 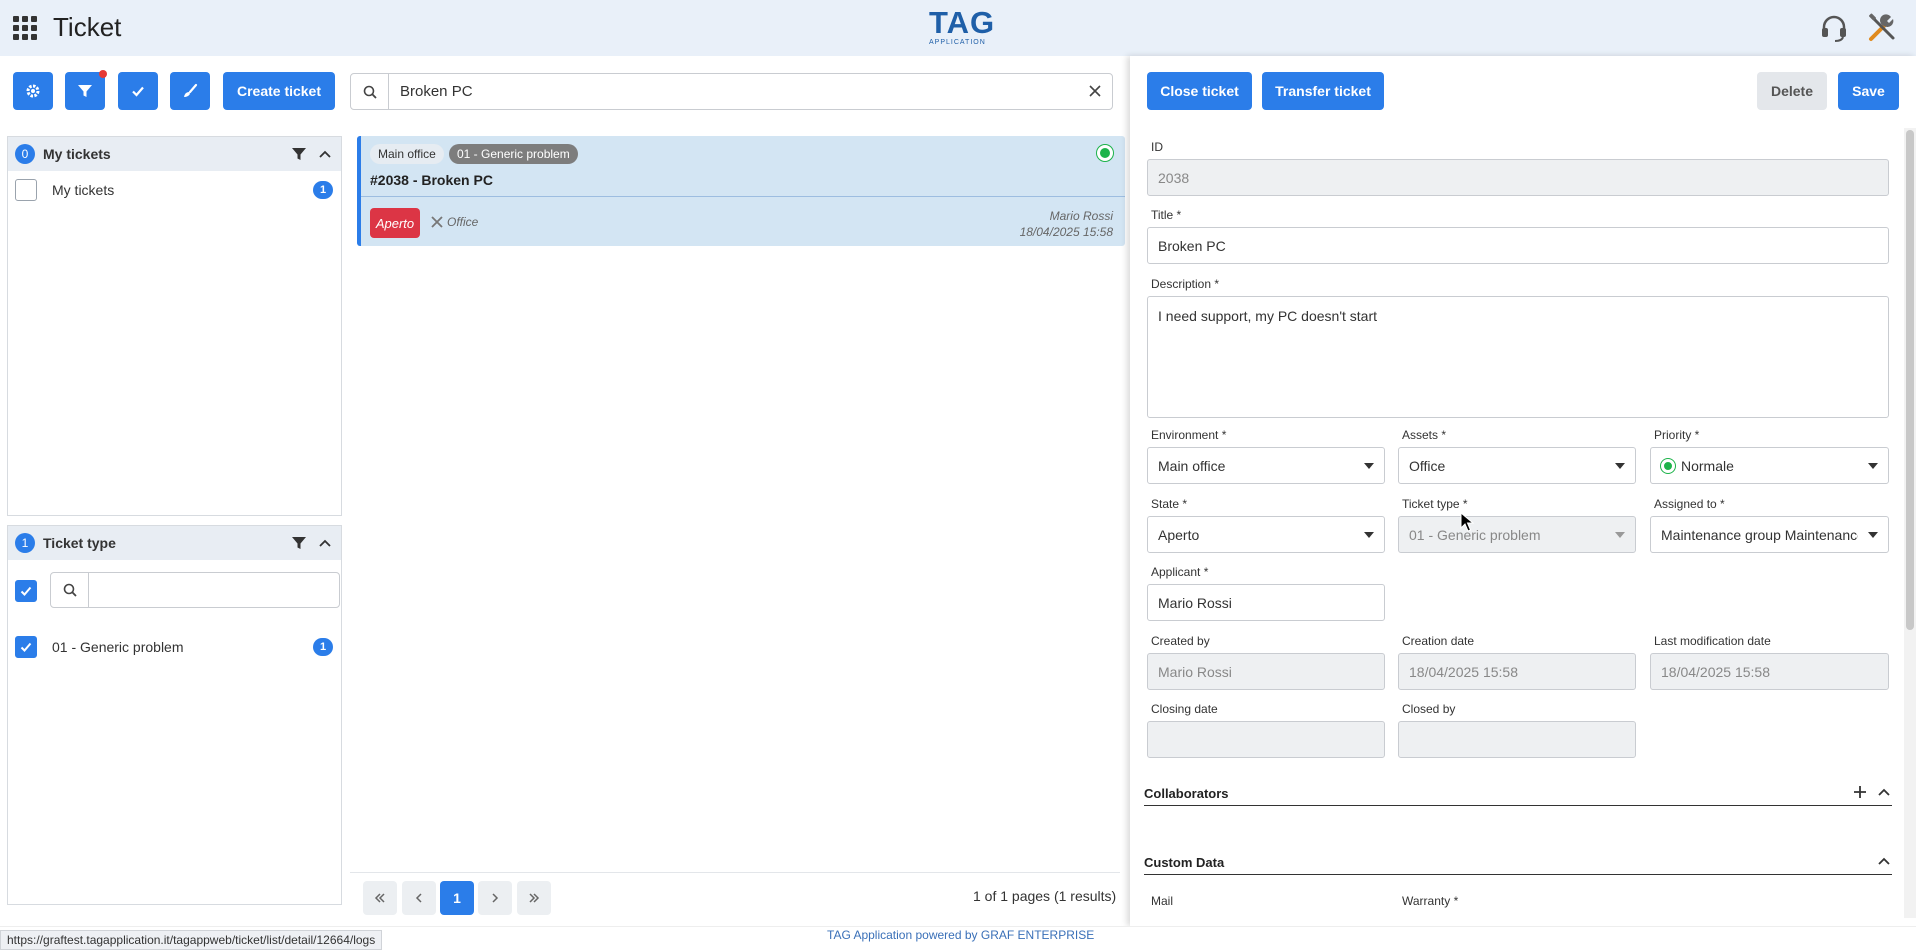 I want to click on first-page-button, so click(x=380, y=898).